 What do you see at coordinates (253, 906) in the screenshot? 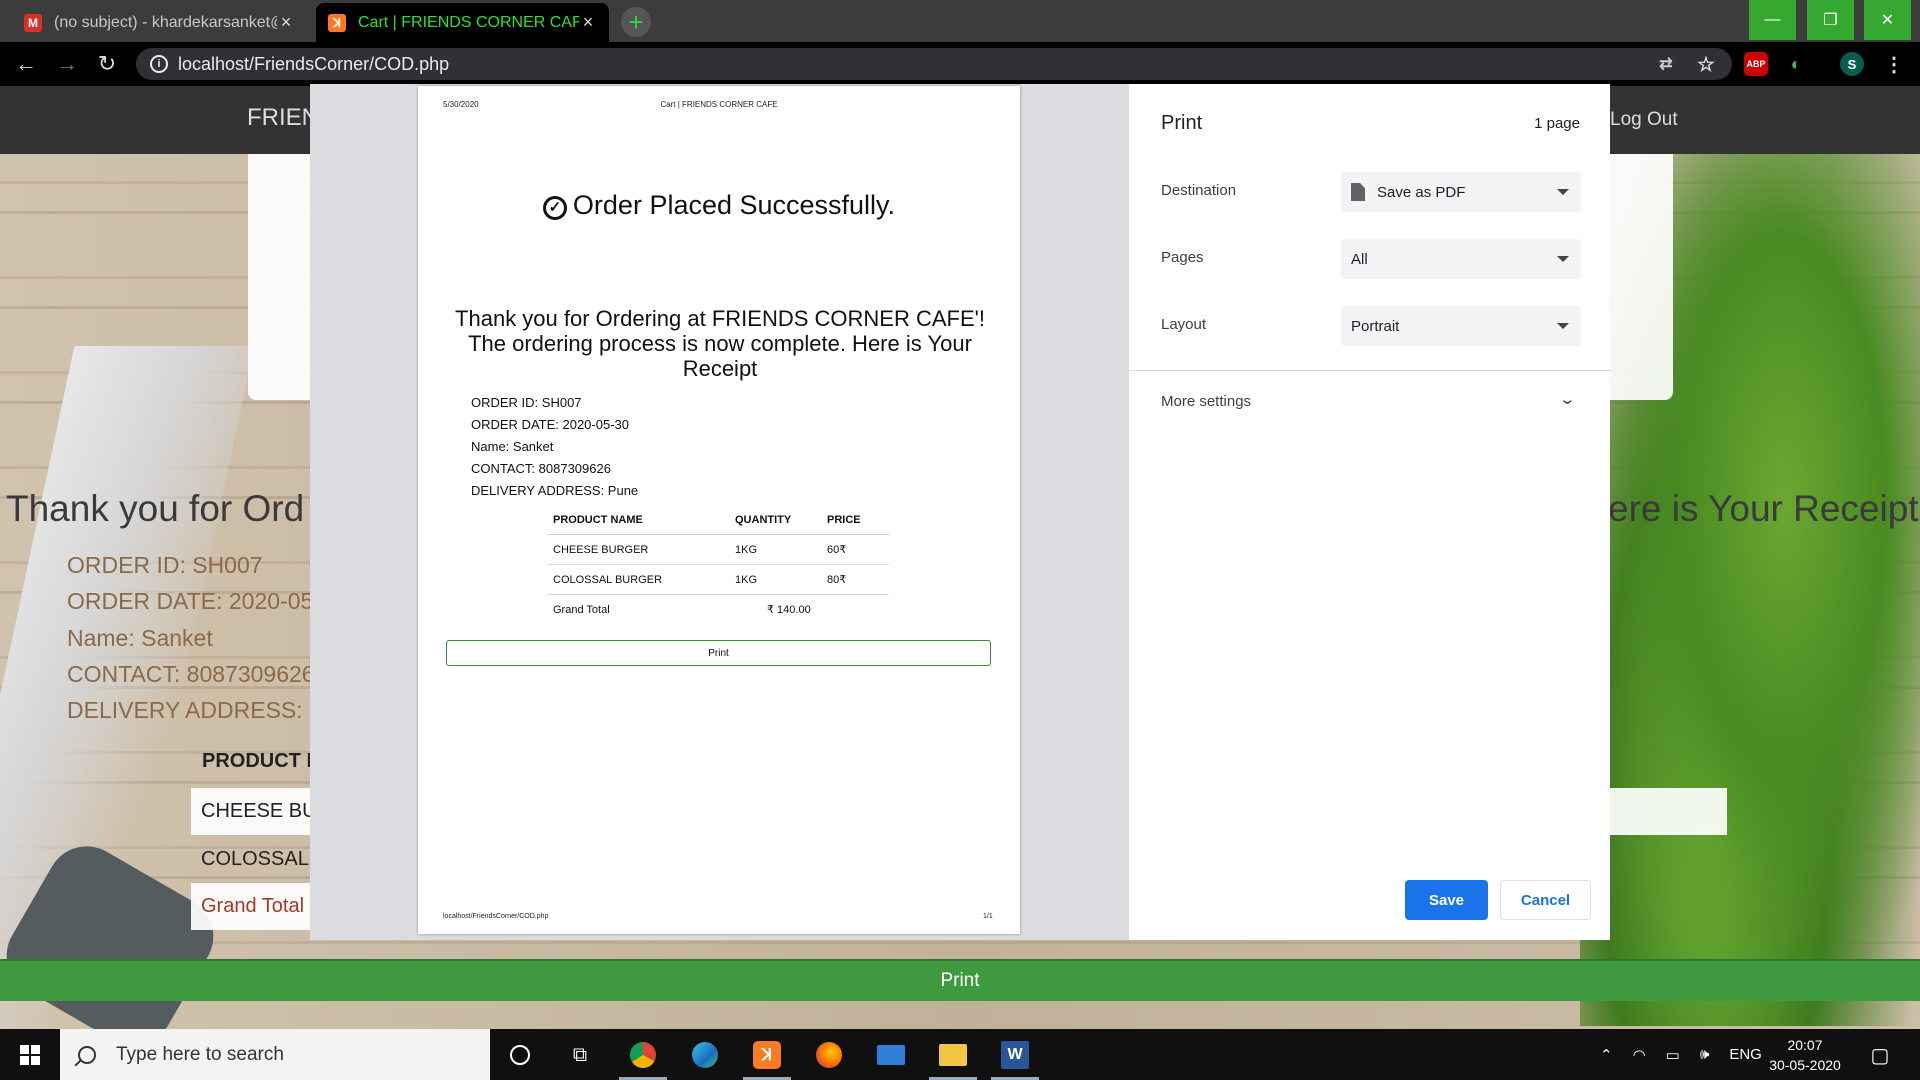
I see `grand-total-label: Grand Total` at bounding box center [253, 906].